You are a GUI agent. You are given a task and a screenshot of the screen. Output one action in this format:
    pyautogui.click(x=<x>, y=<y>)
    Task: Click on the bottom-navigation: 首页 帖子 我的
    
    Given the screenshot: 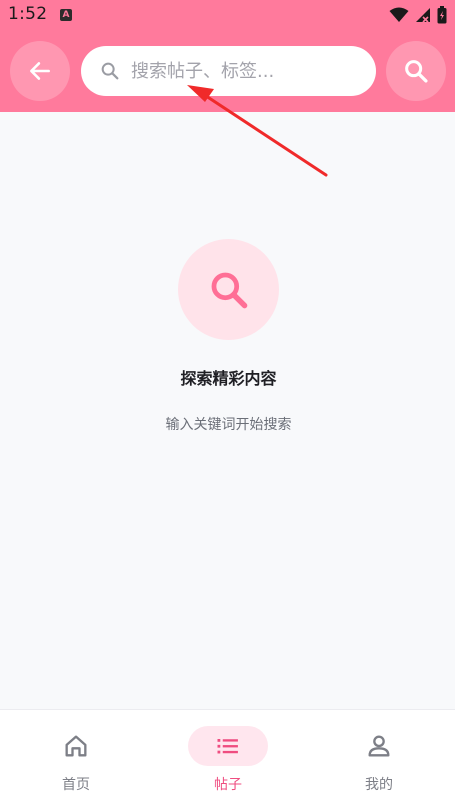 What is the action you would take?
    pyautogui.click(x=227, y=760)
    